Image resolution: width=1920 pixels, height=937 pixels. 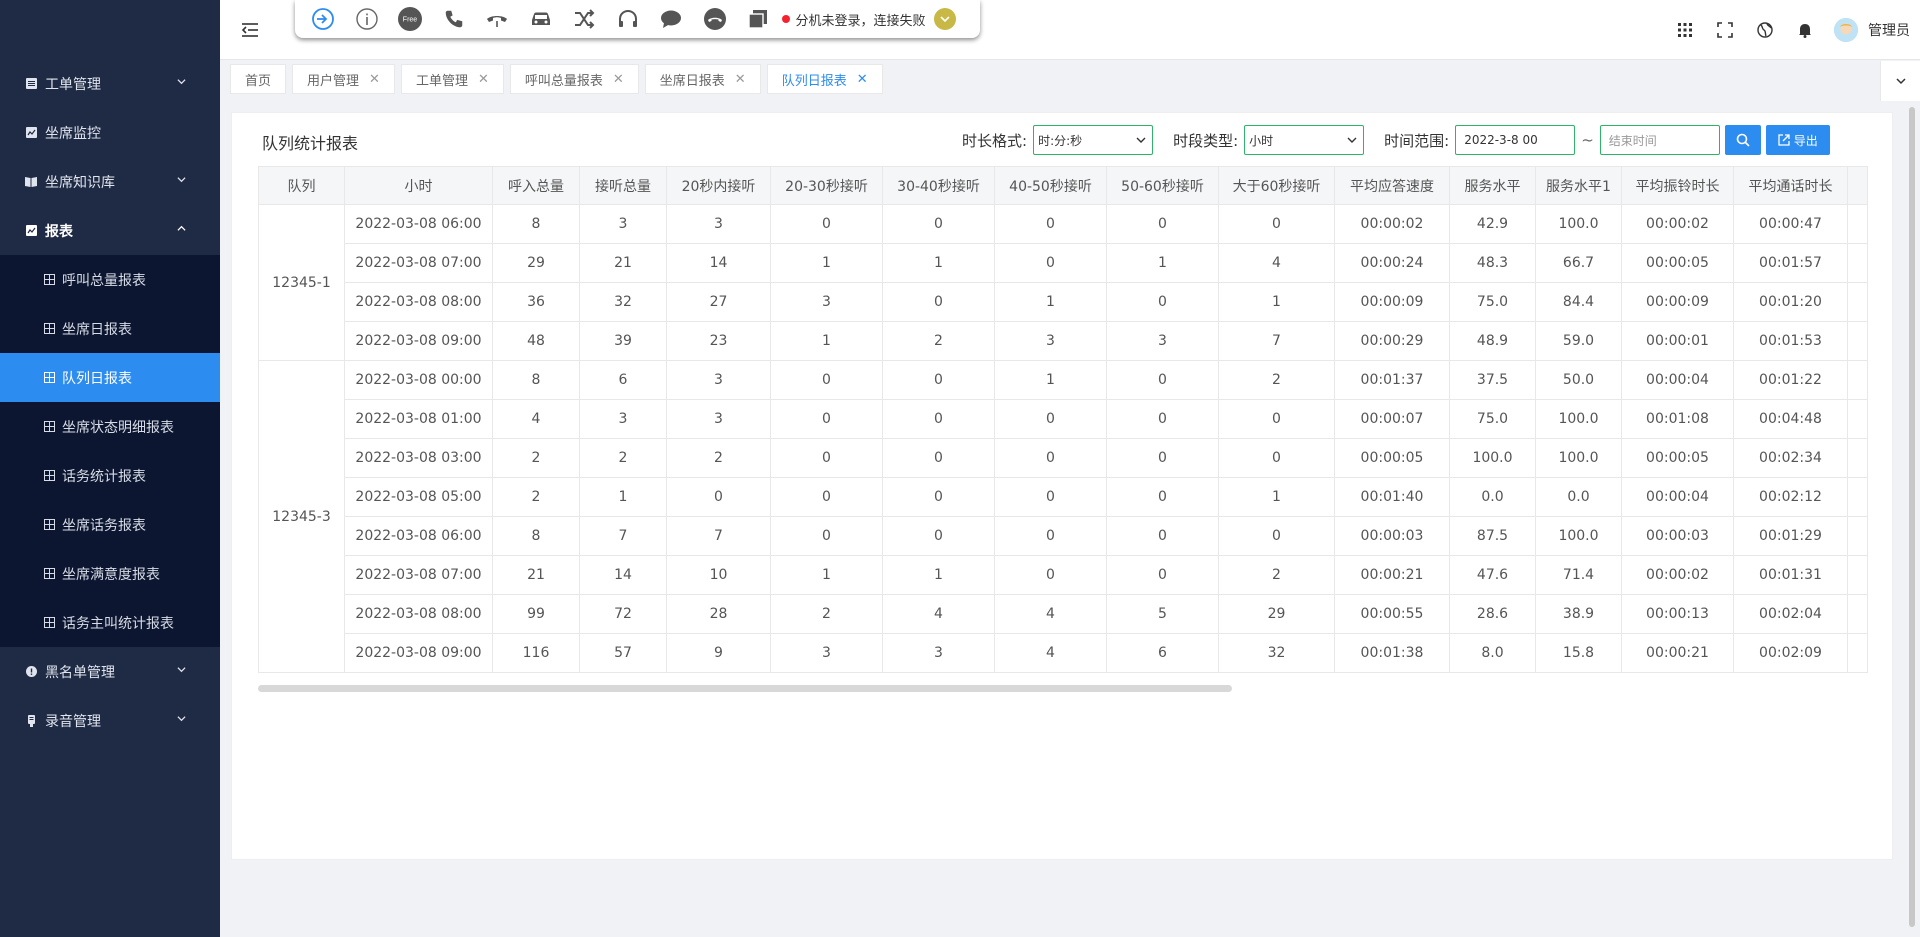 What do you see at coordinates (1578, 458) in the screenshot?
I see `table-cell: 100.0` at bounding box center [1578, 458].